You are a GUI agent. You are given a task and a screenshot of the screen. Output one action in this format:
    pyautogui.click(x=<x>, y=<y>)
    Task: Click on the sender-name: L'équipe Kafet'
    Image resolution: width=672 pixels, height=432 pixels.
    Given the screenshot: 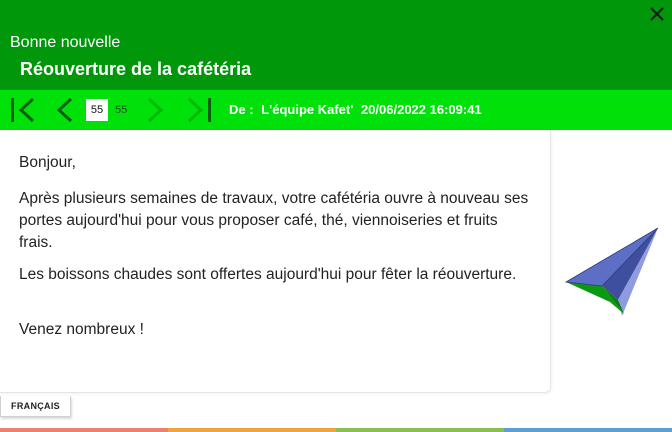 What is the action you would take?
    pyautogui.click(x=307, y=109)
    